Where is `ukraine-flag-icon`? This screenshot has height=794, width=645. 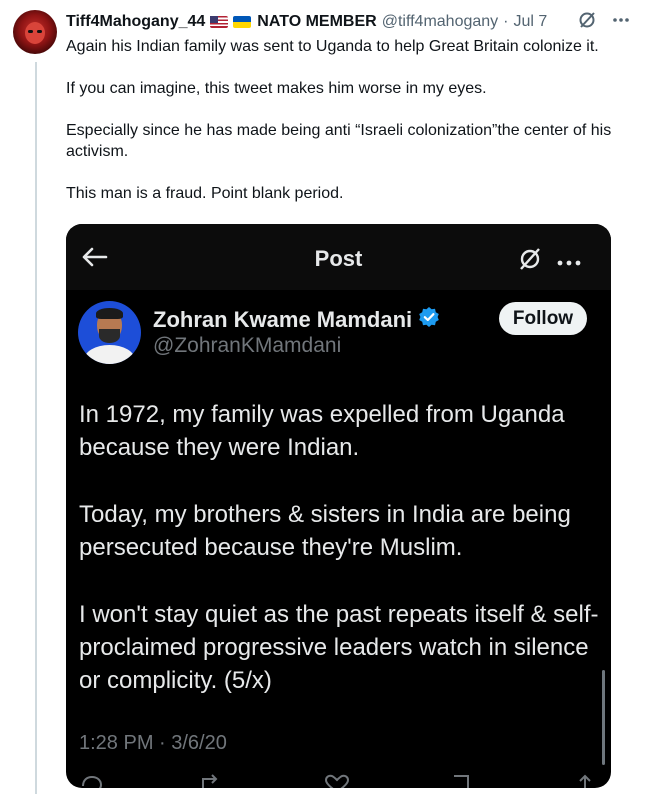 ukraine-flag-icon is located at coordinates (242, 22).